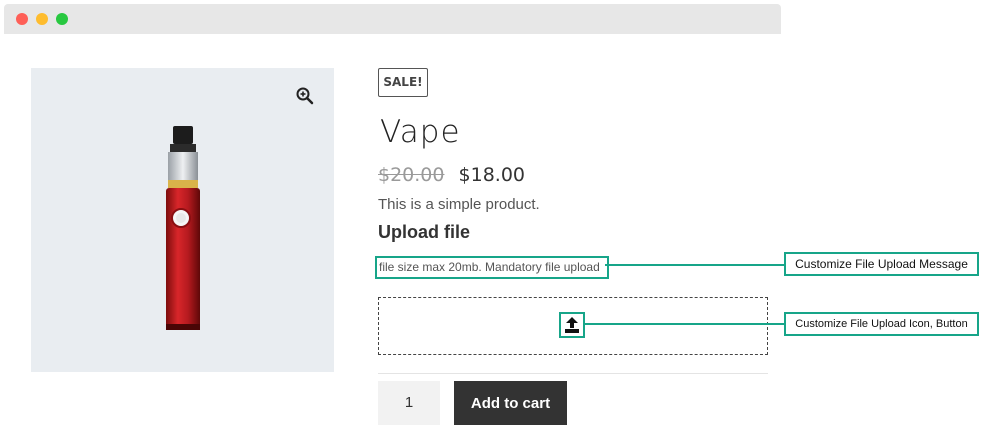 The image size is (981, 435). I want to click on zoom-in-icon, so click(305, 96).